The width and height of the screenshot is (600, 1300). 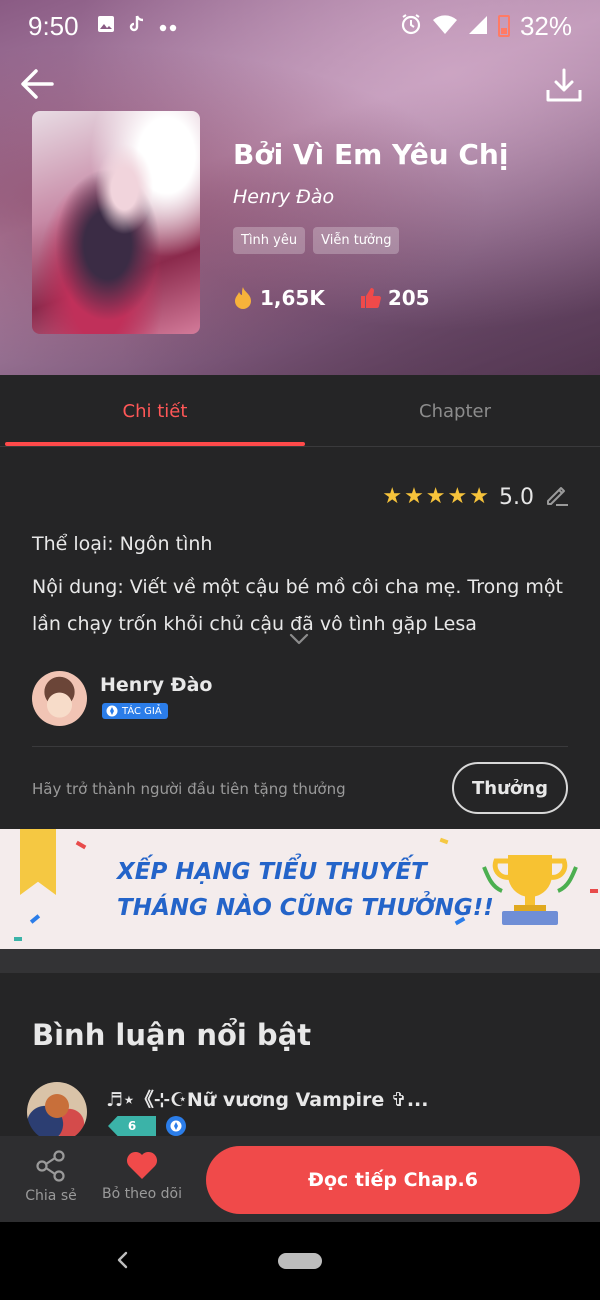 What do you see at coordinates (503, 26) in the screenshot?
I see `battery-icon` at bounding box center [503, 26].